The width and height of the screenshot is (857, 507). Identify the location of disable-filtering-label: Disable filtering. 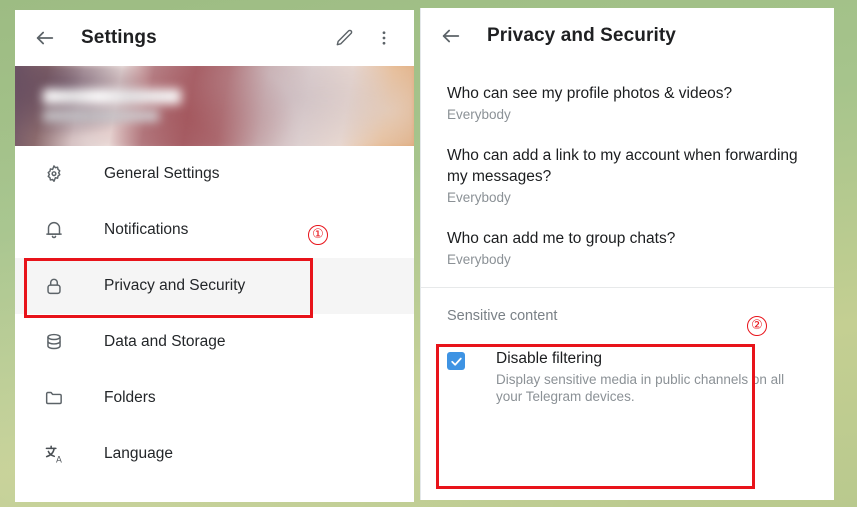
(549, 358).